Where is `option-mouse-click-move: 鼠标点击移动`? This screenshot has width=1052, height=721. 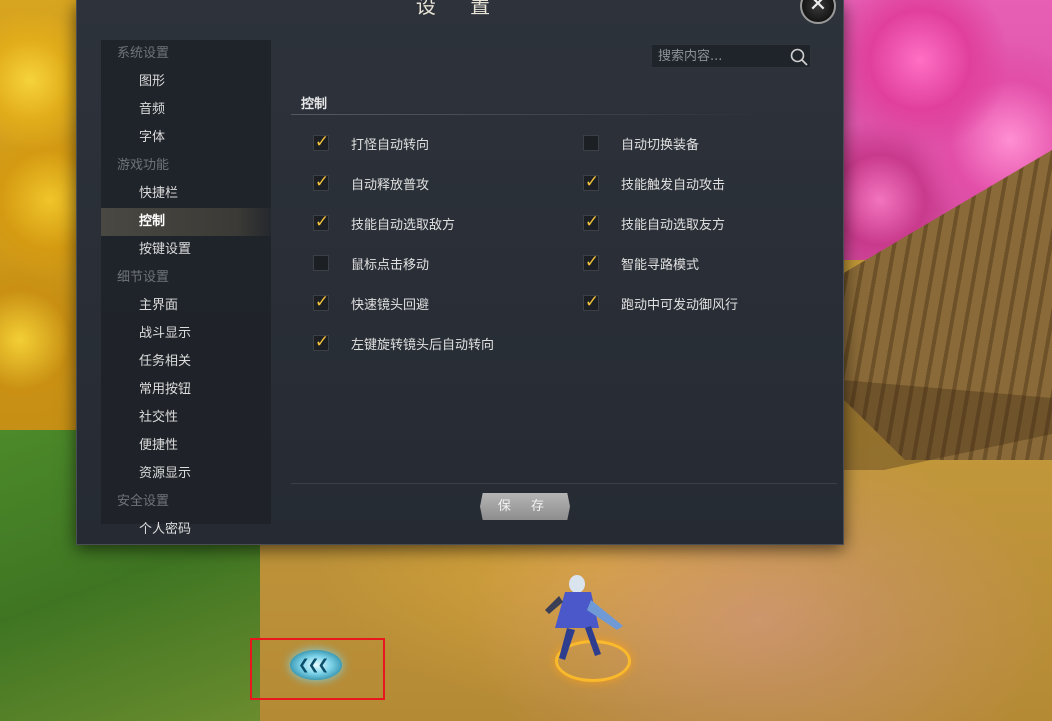 option-mouse-click-move: 鼠标点击移动 is located at coordinates (371, 263).